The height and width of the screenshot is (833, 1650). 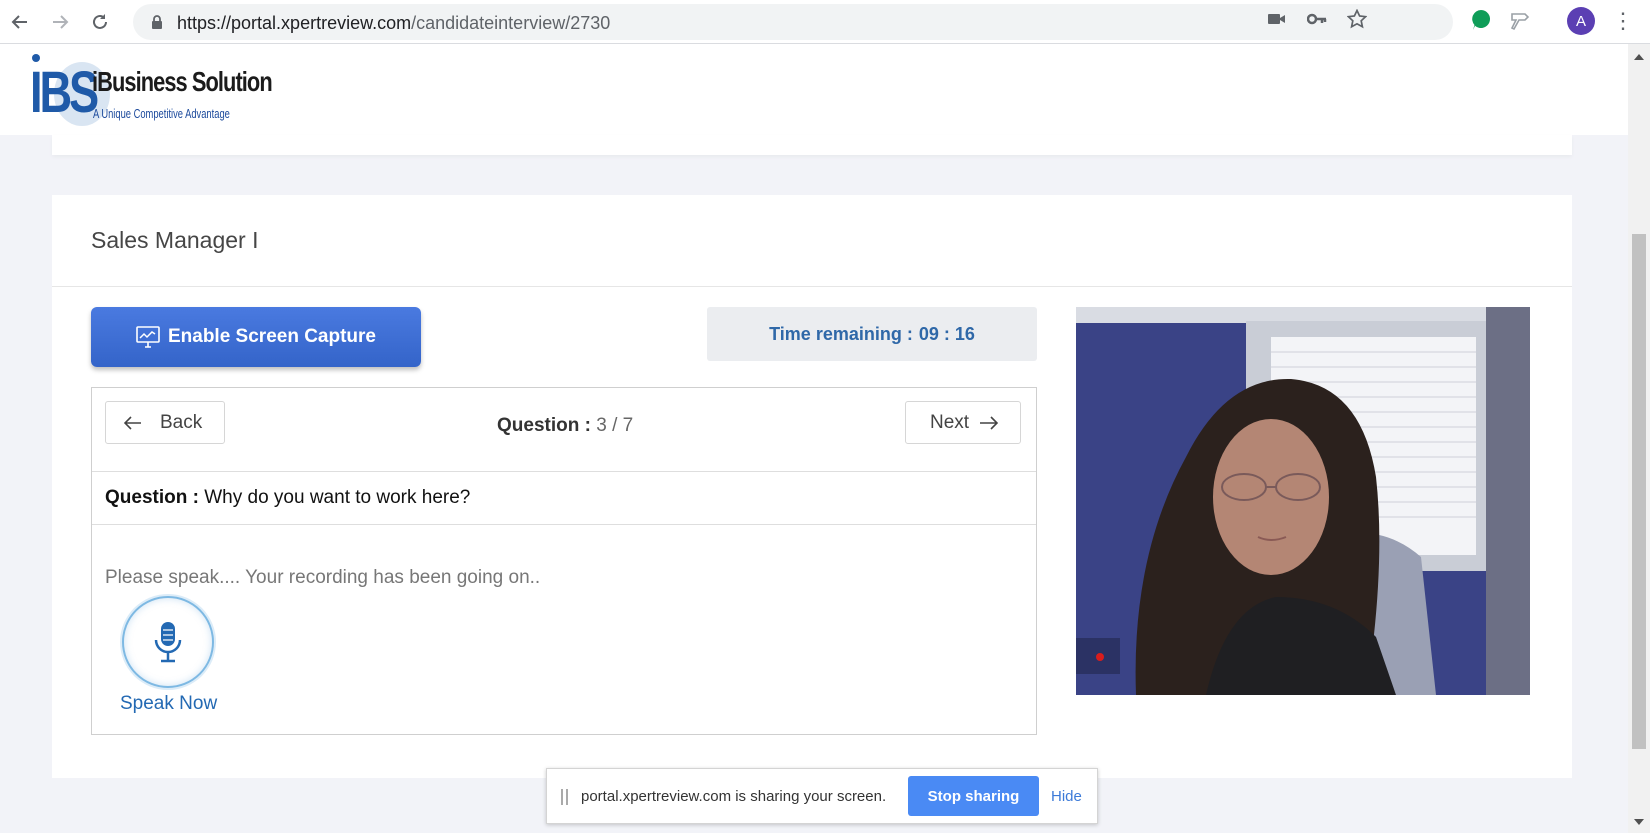 I want to click on scroll-up-arrow-icon, so click(x=1639, y=57).